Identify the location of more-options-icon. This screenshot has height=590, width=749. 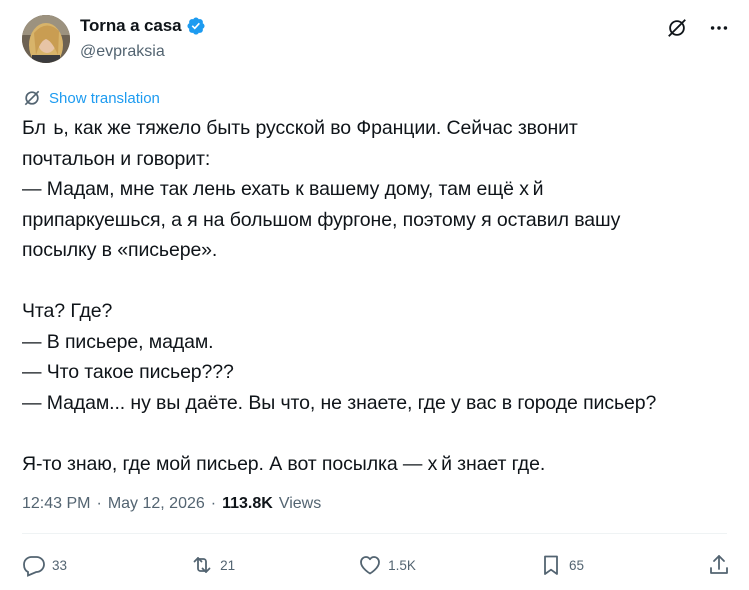
(719, 28).